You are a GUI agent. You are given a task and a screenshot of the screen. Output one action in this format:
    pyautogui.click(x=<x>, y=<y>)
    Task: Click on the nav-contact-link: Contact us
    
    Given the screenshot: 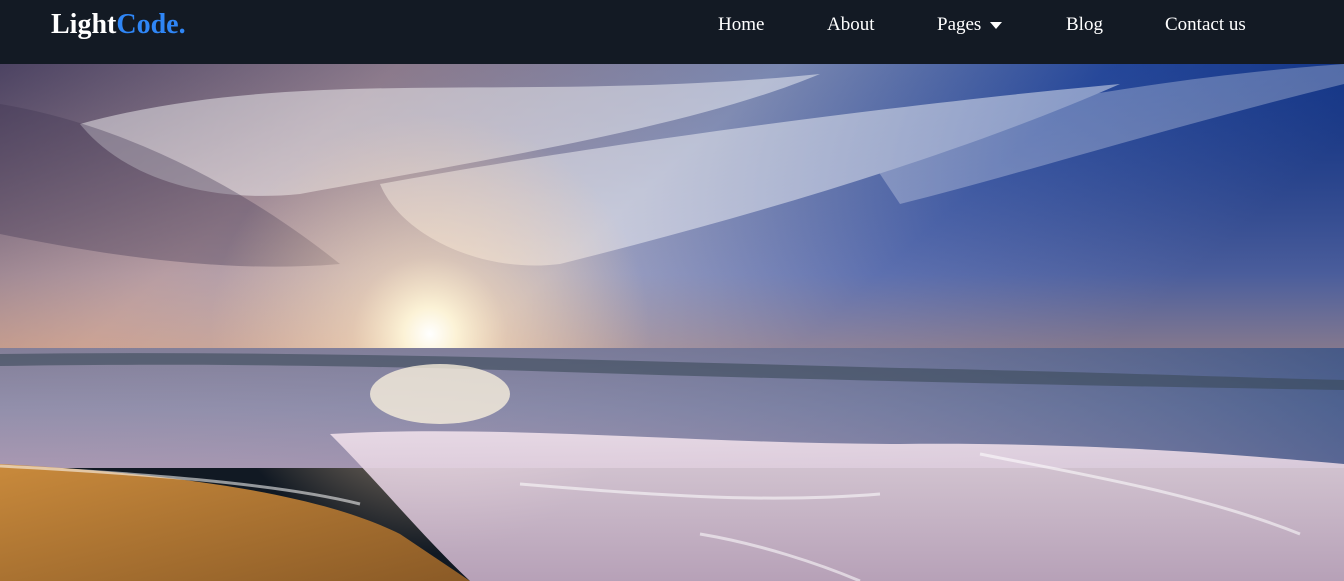 What is the action you would take?
    pyautogui.click(x=1205, y=25)
    